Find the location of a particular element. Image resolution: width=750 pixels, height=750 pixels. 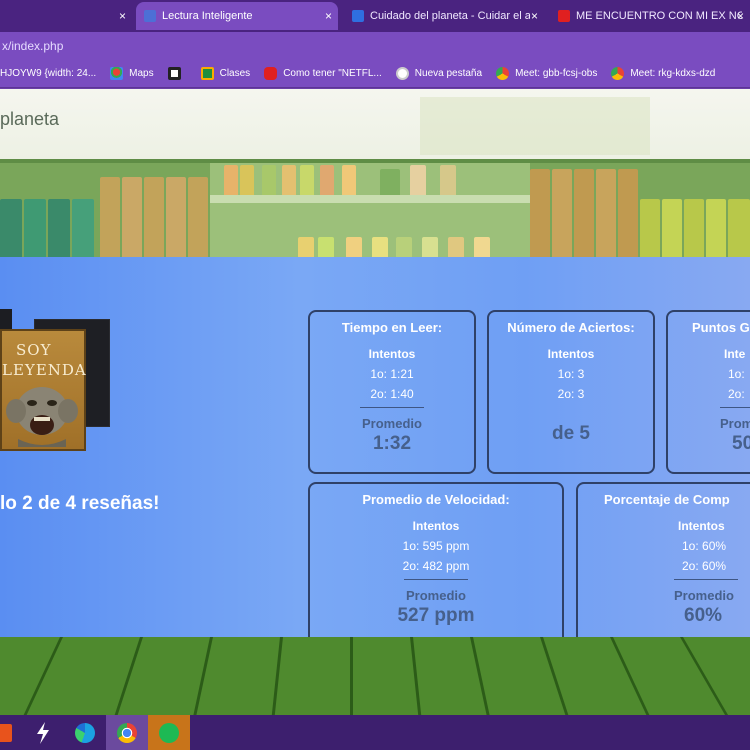

attempt-2: 2o: 3 is located at coordinates (571, 394).